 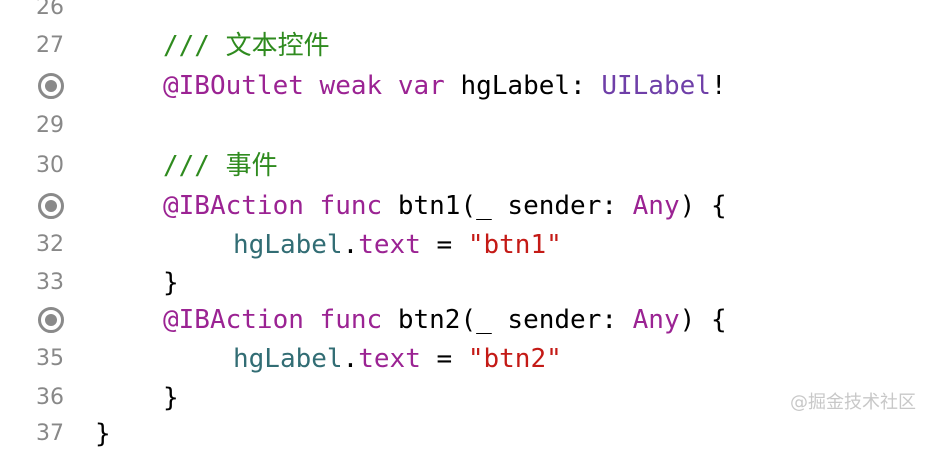 I want to click on line-number: 26, so click(x=50, y=10).